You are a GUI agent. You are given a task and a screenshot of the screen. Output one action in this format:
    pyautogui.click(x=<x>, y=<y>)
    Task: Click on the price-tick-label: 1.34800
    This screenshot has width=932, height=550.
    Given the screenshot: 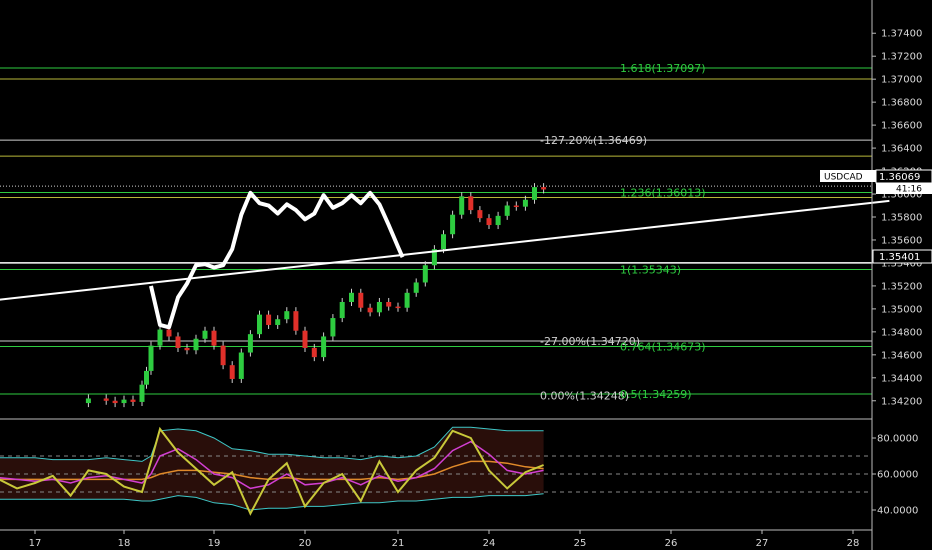 What is the action you would take?
    pyautogui.click(x=901, y=332)
    